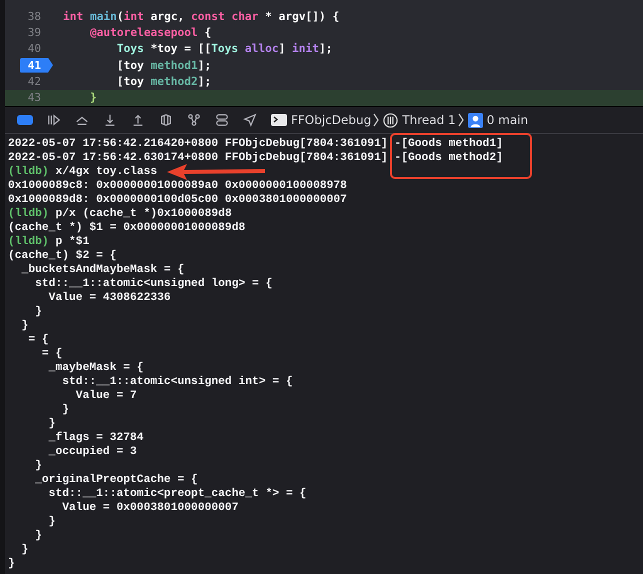 Image resolution: width=643 pixels, height=574 pixels. What do you see at coordinates (390, 120) in the screenshot?
I see `thread-icon` at bounding box center [390, 120].